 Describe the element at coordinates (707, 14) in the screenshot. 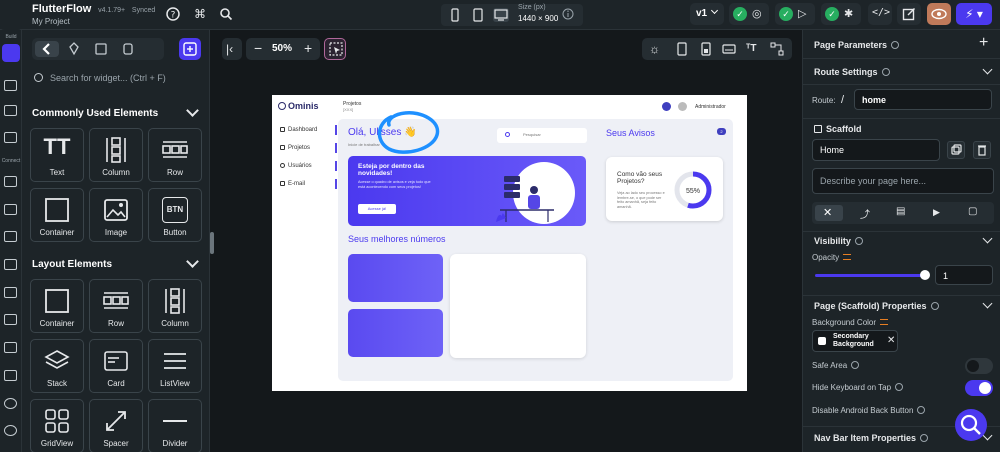

I see `branch-selector: v1` at that location.